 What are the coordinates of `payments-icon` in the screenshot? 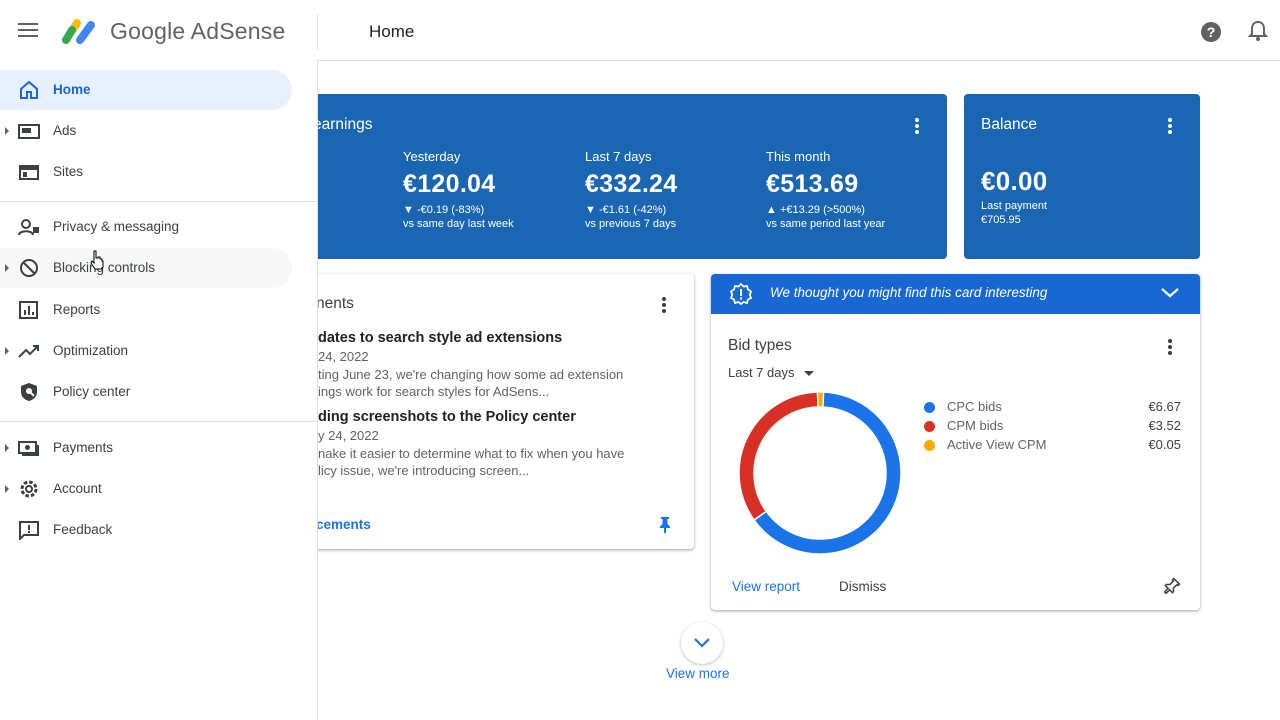 It's located at (29, 448).